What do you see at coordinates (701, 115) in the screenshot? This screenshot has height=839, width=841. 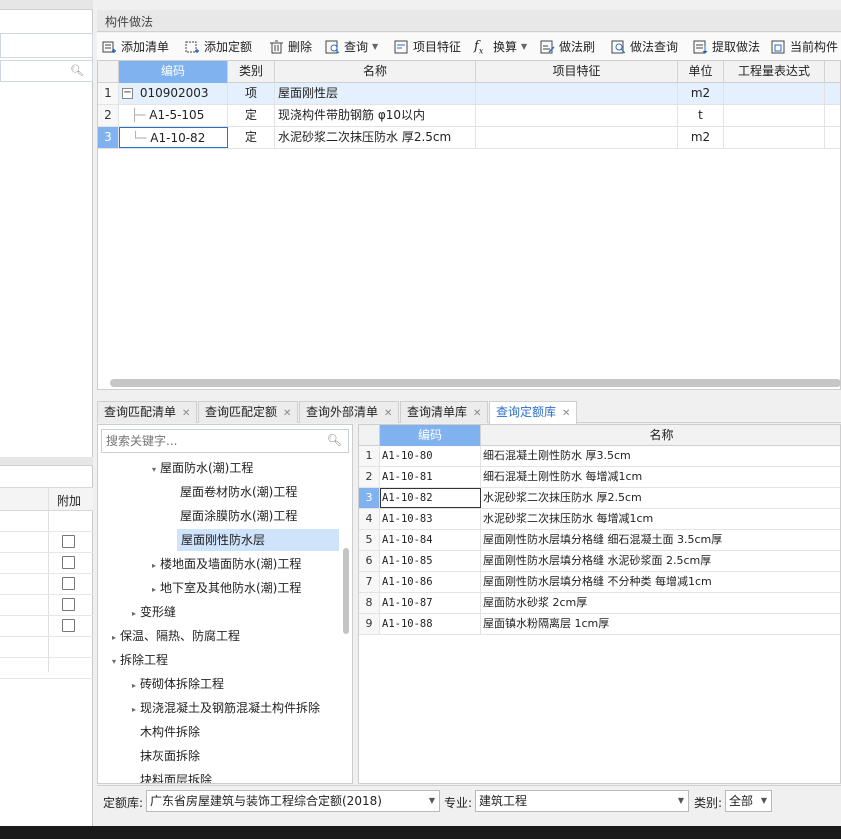 I see `unit-cell: t` at bounding box center [701, 115].